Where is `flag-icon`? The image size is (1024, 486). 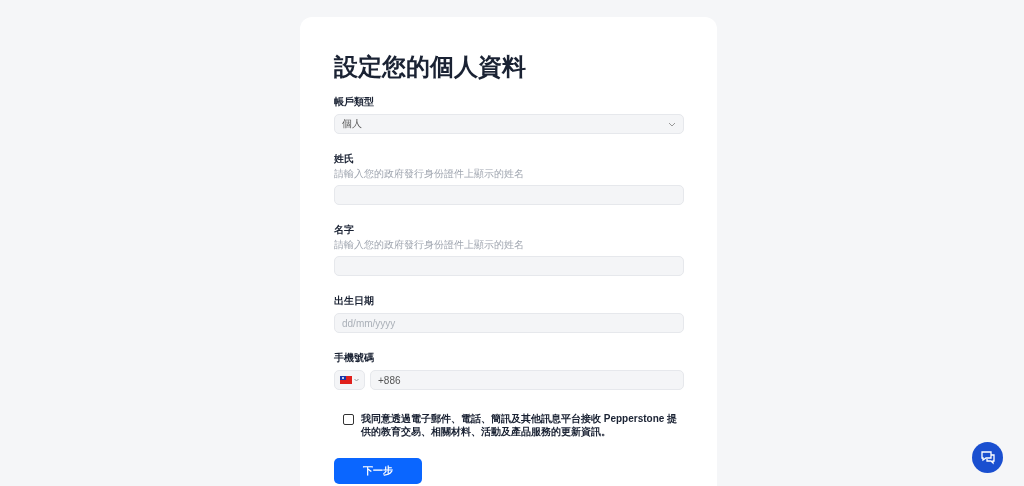
flag-icon is located at coordinates (346, 380).